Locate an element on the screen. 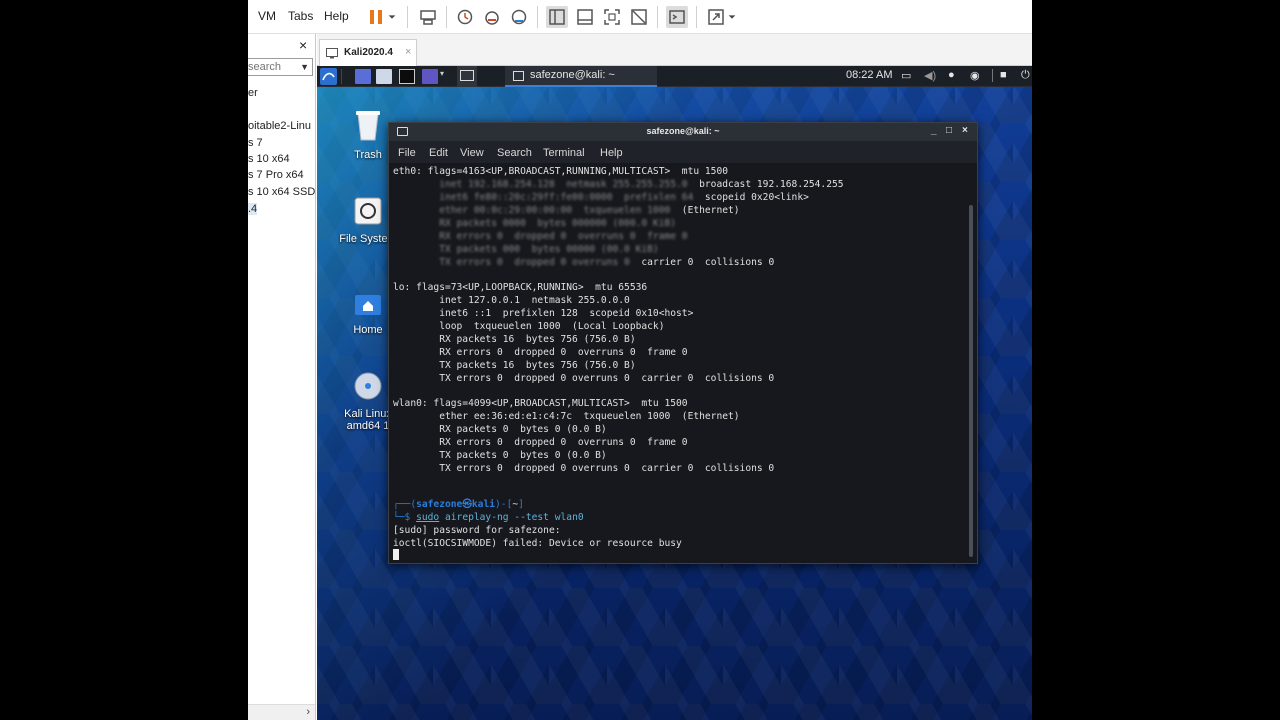 Image resolution: width=1280 pixels, height=720 pixels. horizontal-scrollbar: › is located at coordinates (281, 712).